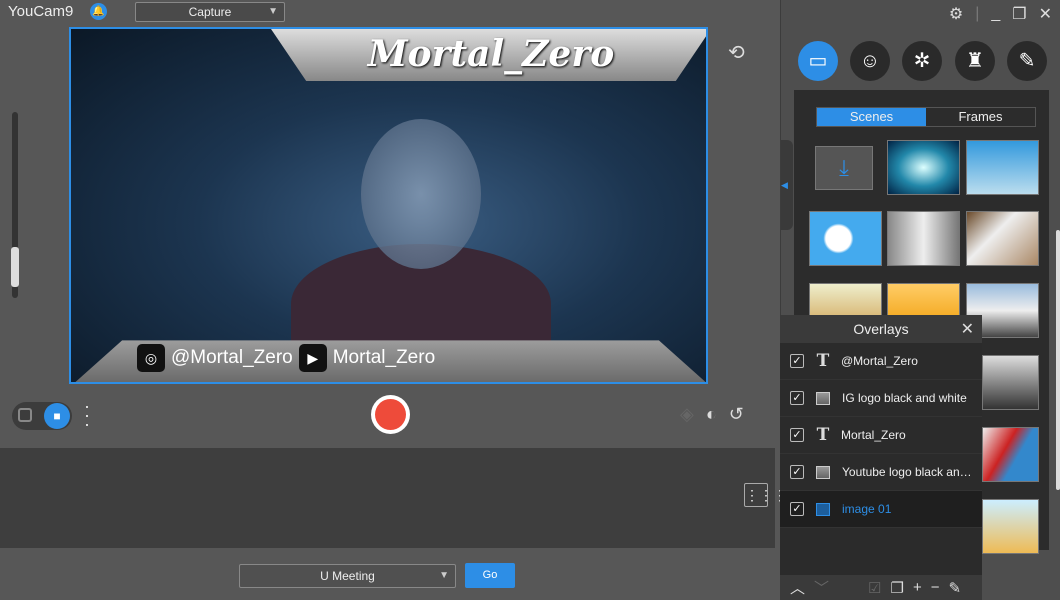 The width and height of the screenshot is (1060, 600). I want to click on overlay-label: IG logo black and white, so click(904, 398).